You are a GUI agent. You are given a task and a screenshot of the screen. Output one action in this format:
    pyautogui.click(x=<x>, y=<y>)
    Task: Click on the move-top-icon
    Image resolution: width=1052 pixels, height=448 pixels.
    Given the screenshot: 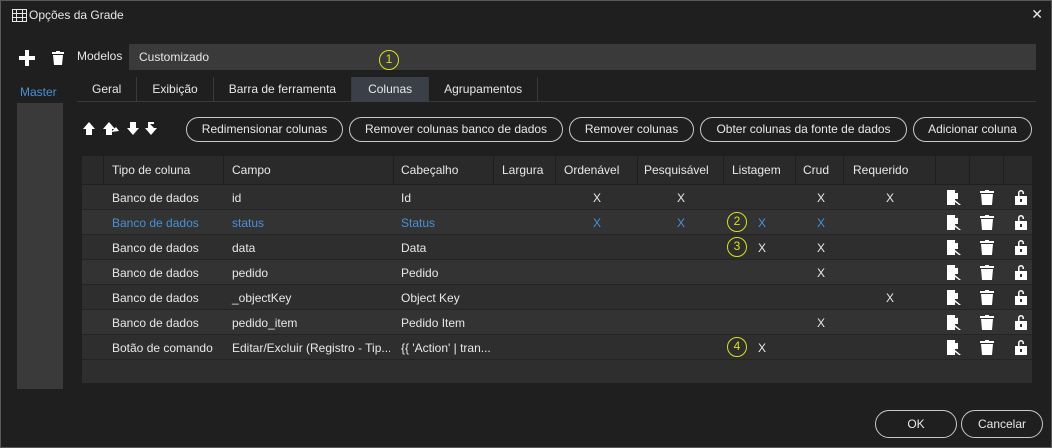 What is the action you would take?
    pyautogui.click(x=111, y=128)
    